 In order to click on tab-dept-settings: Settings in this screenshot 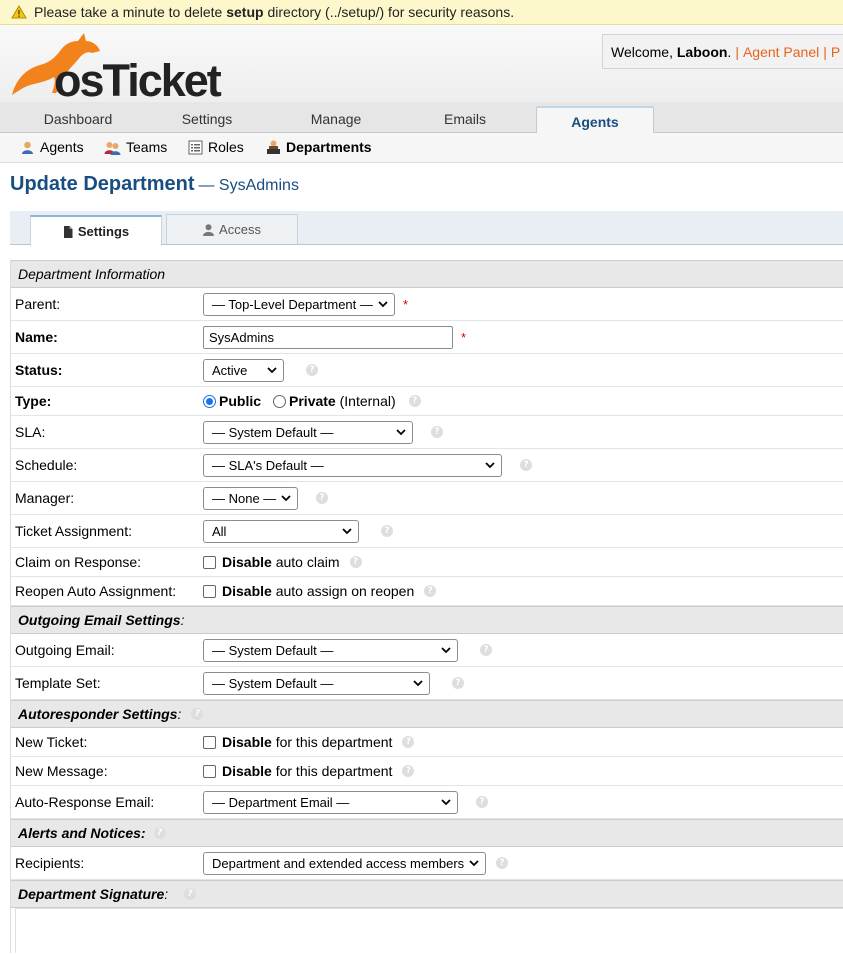, I will do `click(96, 230)`.